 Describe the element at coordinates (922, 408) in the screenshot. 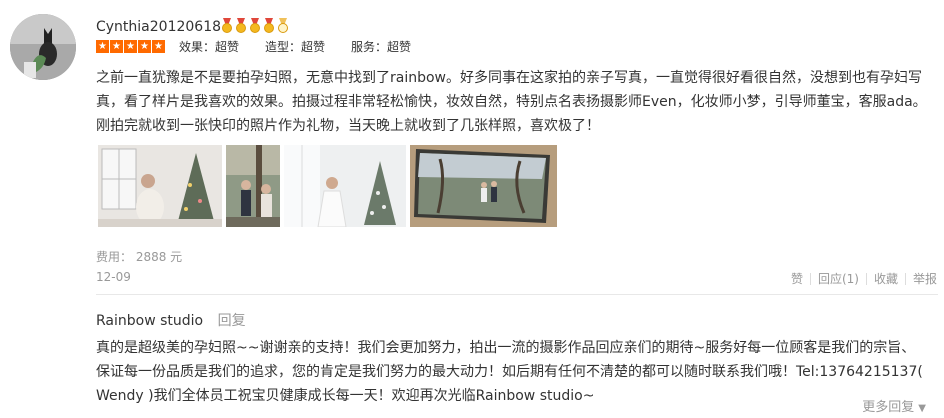

I see `chevron-down-icon: ▼` at that location.